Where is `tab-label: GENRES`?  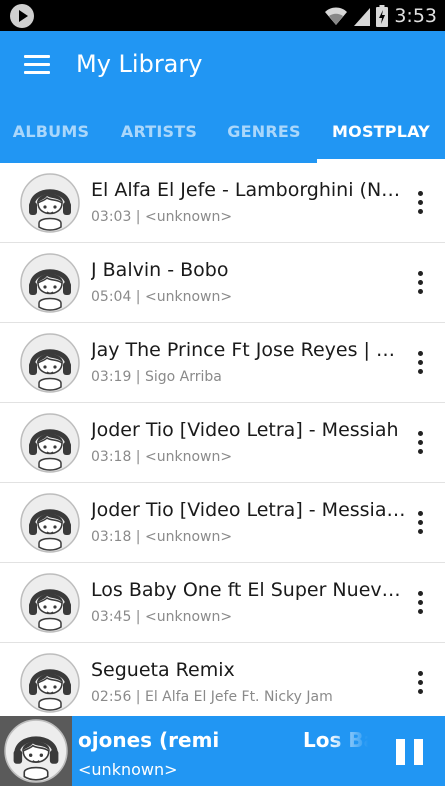
tab-label: GENRES is located at coordinates (264, 131).